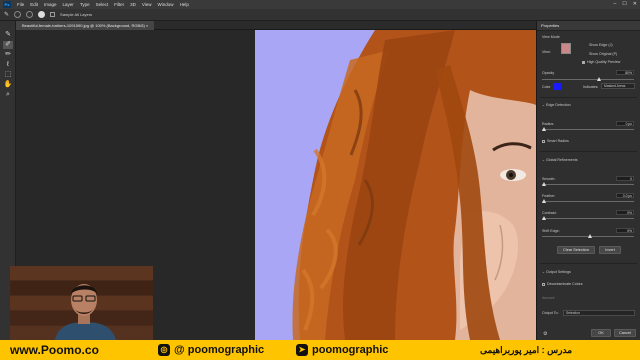 This screenshot has height=360, width=640. I want to click on amount-label: Amount:, so click(549, 298).